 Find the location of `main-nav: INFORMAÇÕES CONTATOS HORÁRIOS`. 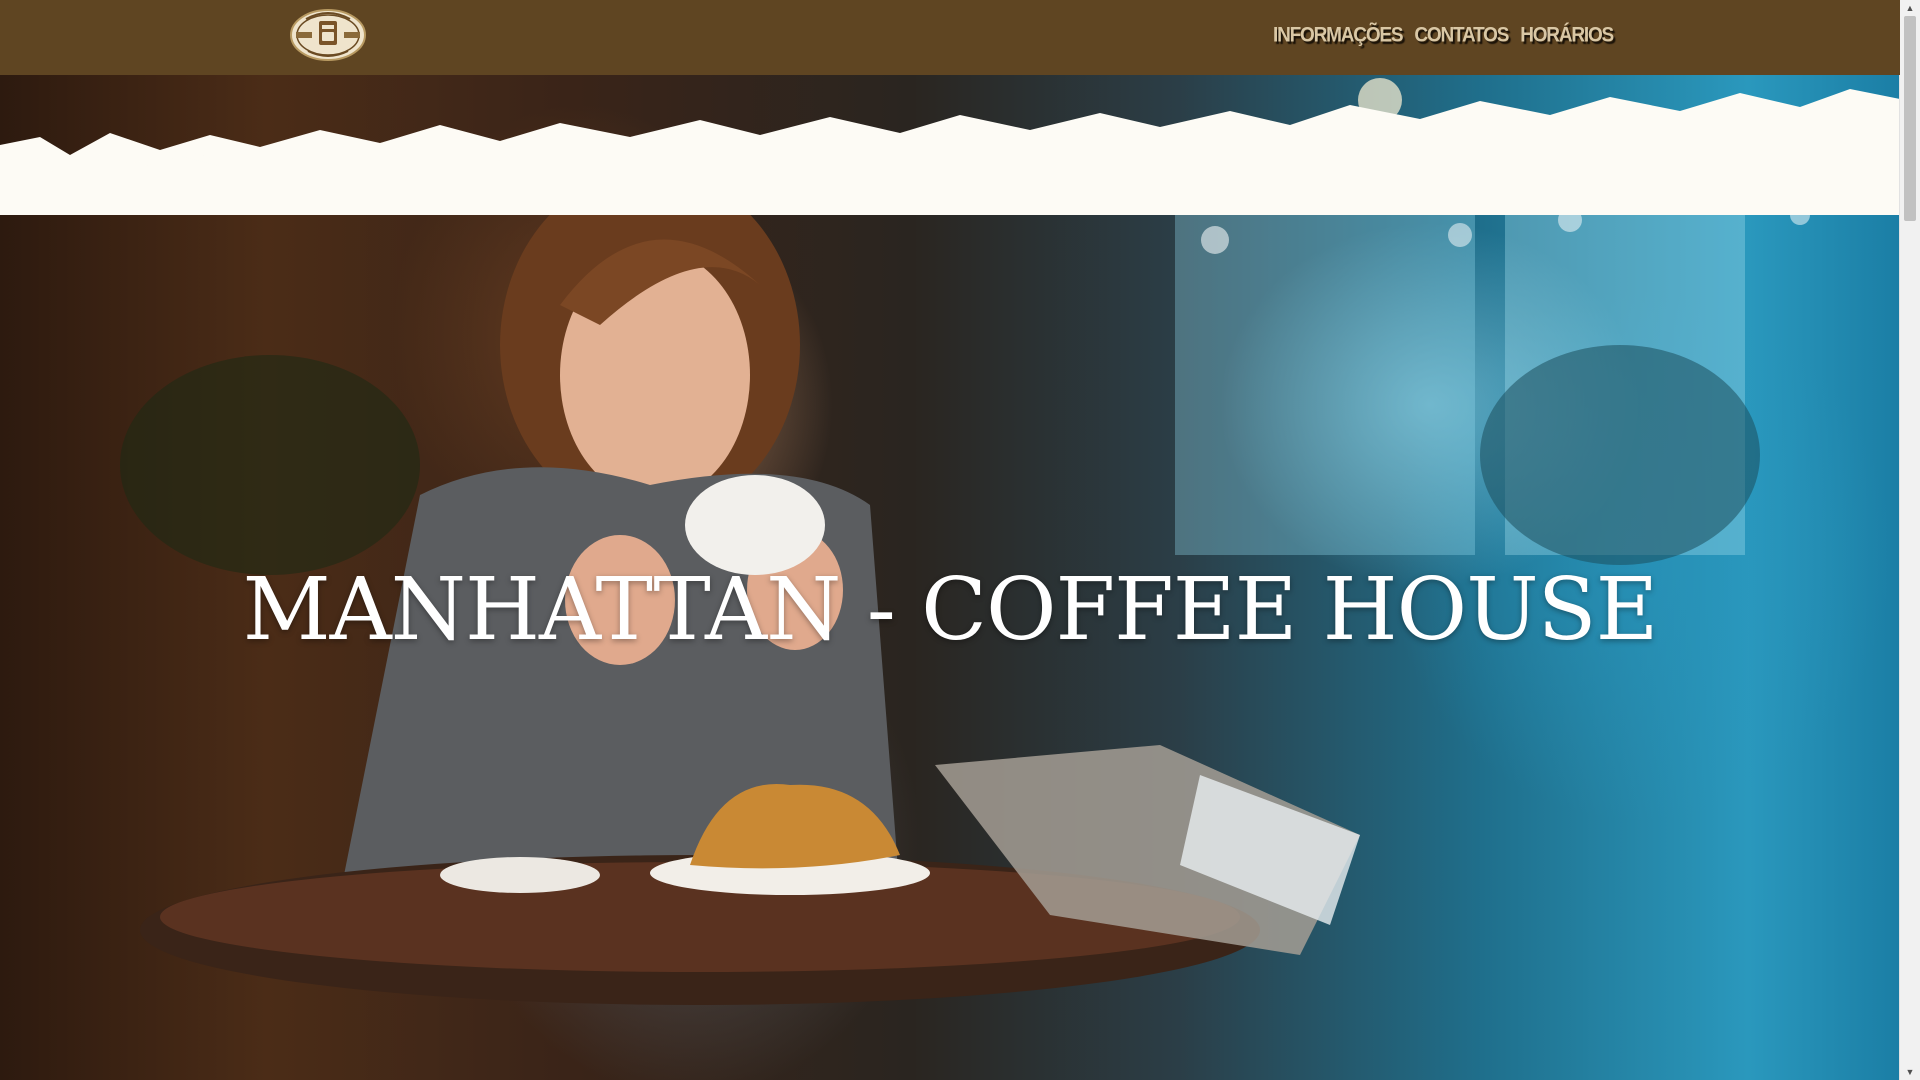

main-nav: INFORMAÇÕES CONTATOS HORÁRIOS is located at coordinates (1443, 36).